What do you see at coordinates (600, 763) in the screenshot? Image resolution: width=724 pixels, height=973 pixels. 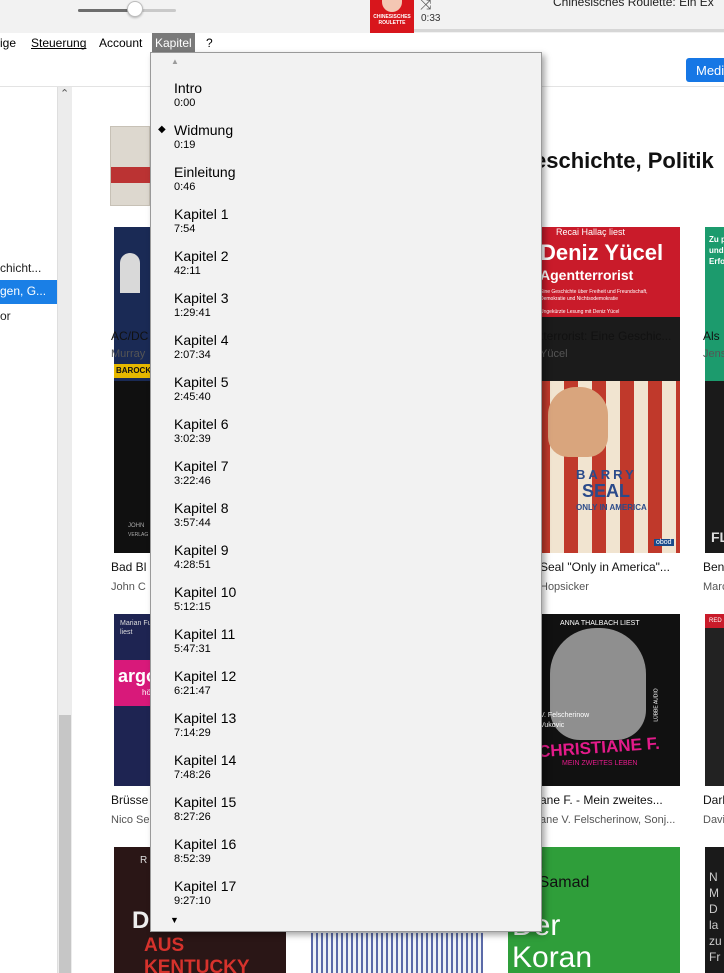 I see `tile-art-text-5: MEIN ZWEITES LEBEN` at bounding box center [600, 763].